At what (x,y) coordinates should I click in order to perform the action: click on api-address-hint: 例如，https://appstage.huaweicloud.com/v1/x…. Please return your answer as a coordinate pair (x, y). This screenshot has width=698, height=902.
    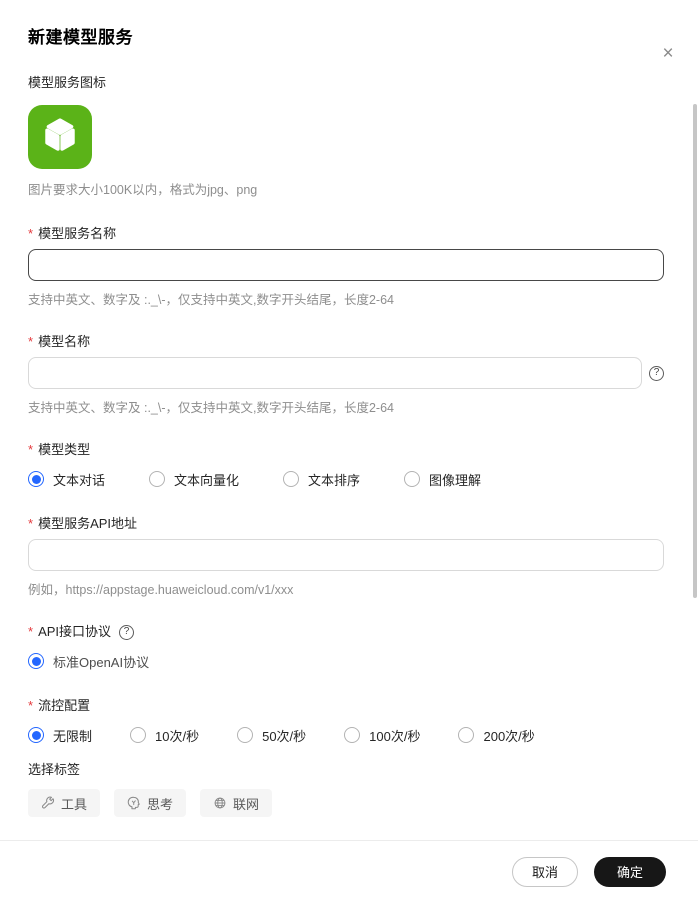
    Looking at the image, I should click on (161, 590).